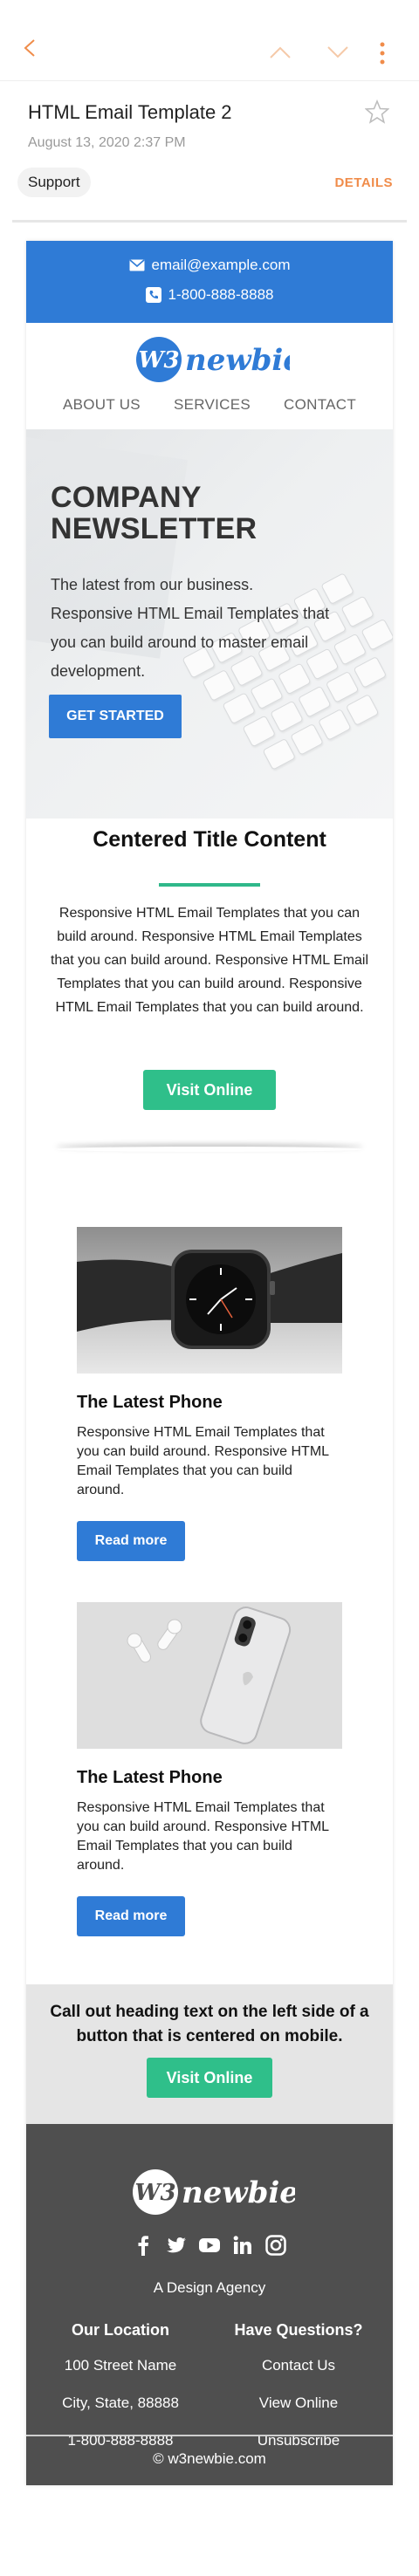 This screenshot has height=2576, width=419. What do you see at coordinates (209, 2459) in the screenshot?
I see `copyright-link: © w3newbie.com` at bounding box center [209, 2459].